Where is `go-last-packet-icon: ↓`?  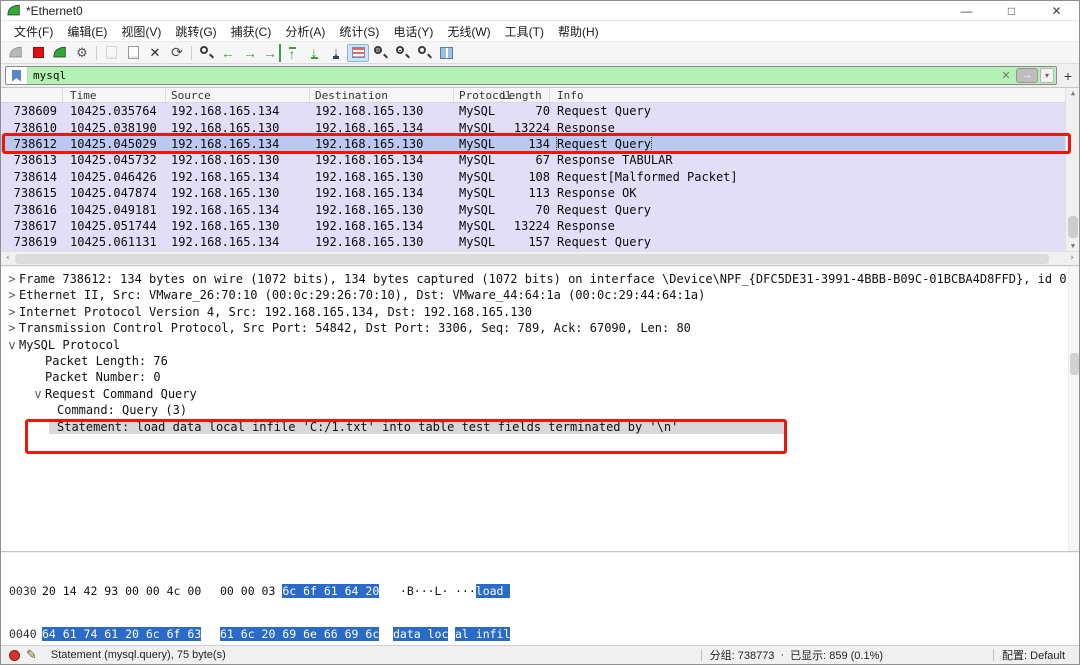 go-last-packet-icon: ↓ is located at coordinates (314, 53).